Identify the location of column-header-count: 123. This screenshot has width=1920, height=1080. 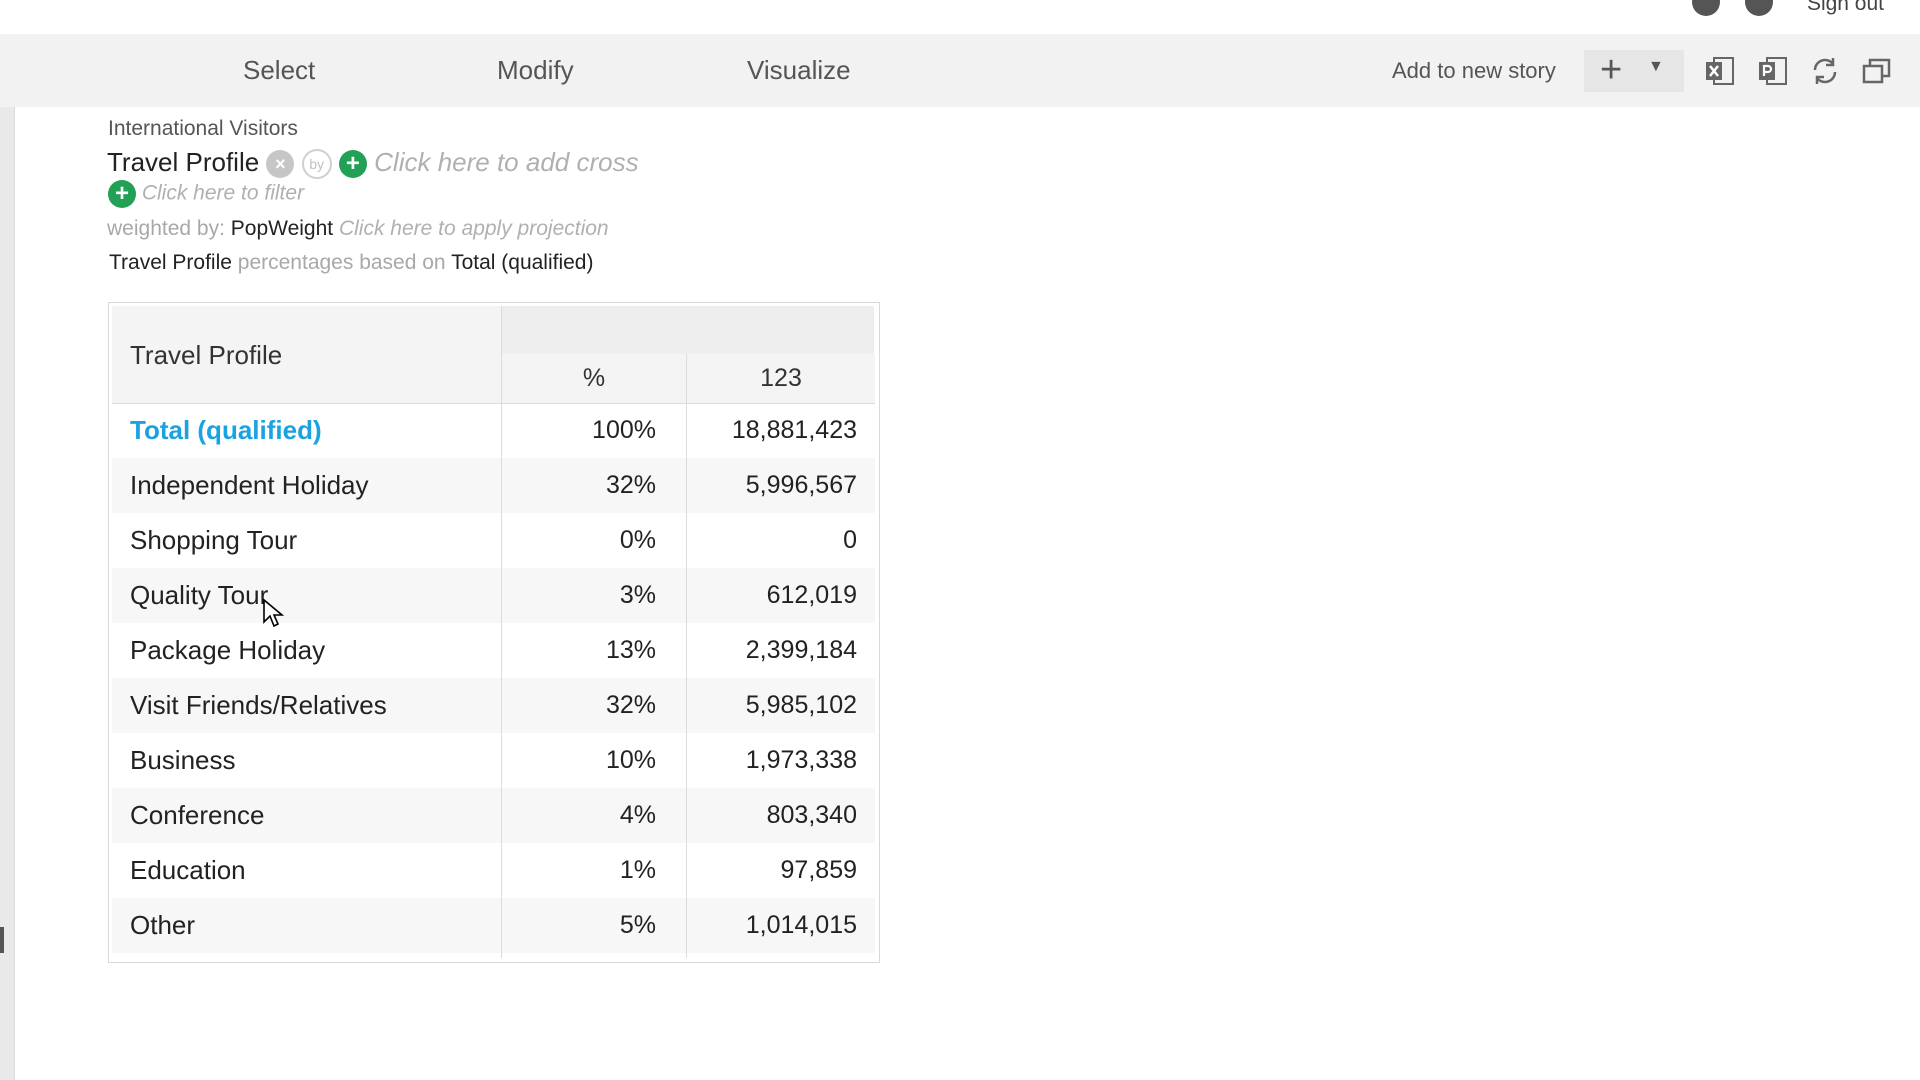
(781, 378).